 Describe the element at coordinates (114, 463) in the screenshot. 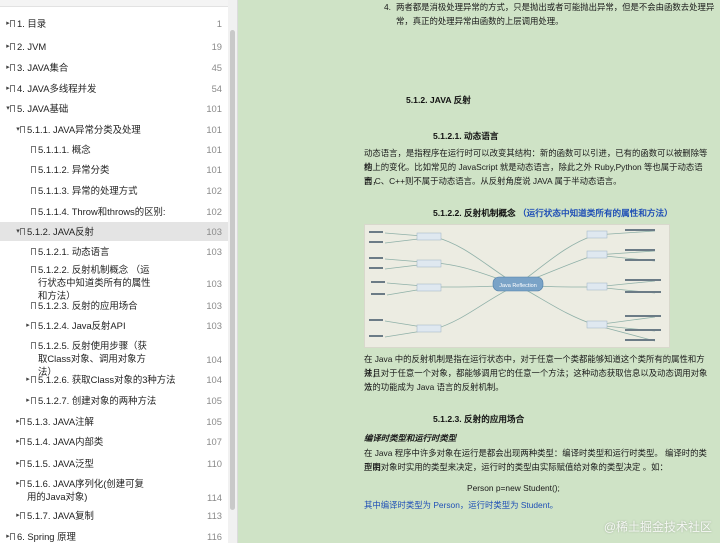

I see `outline-item: ▸ 5.1.5. JAVA泛型 110` at that location.